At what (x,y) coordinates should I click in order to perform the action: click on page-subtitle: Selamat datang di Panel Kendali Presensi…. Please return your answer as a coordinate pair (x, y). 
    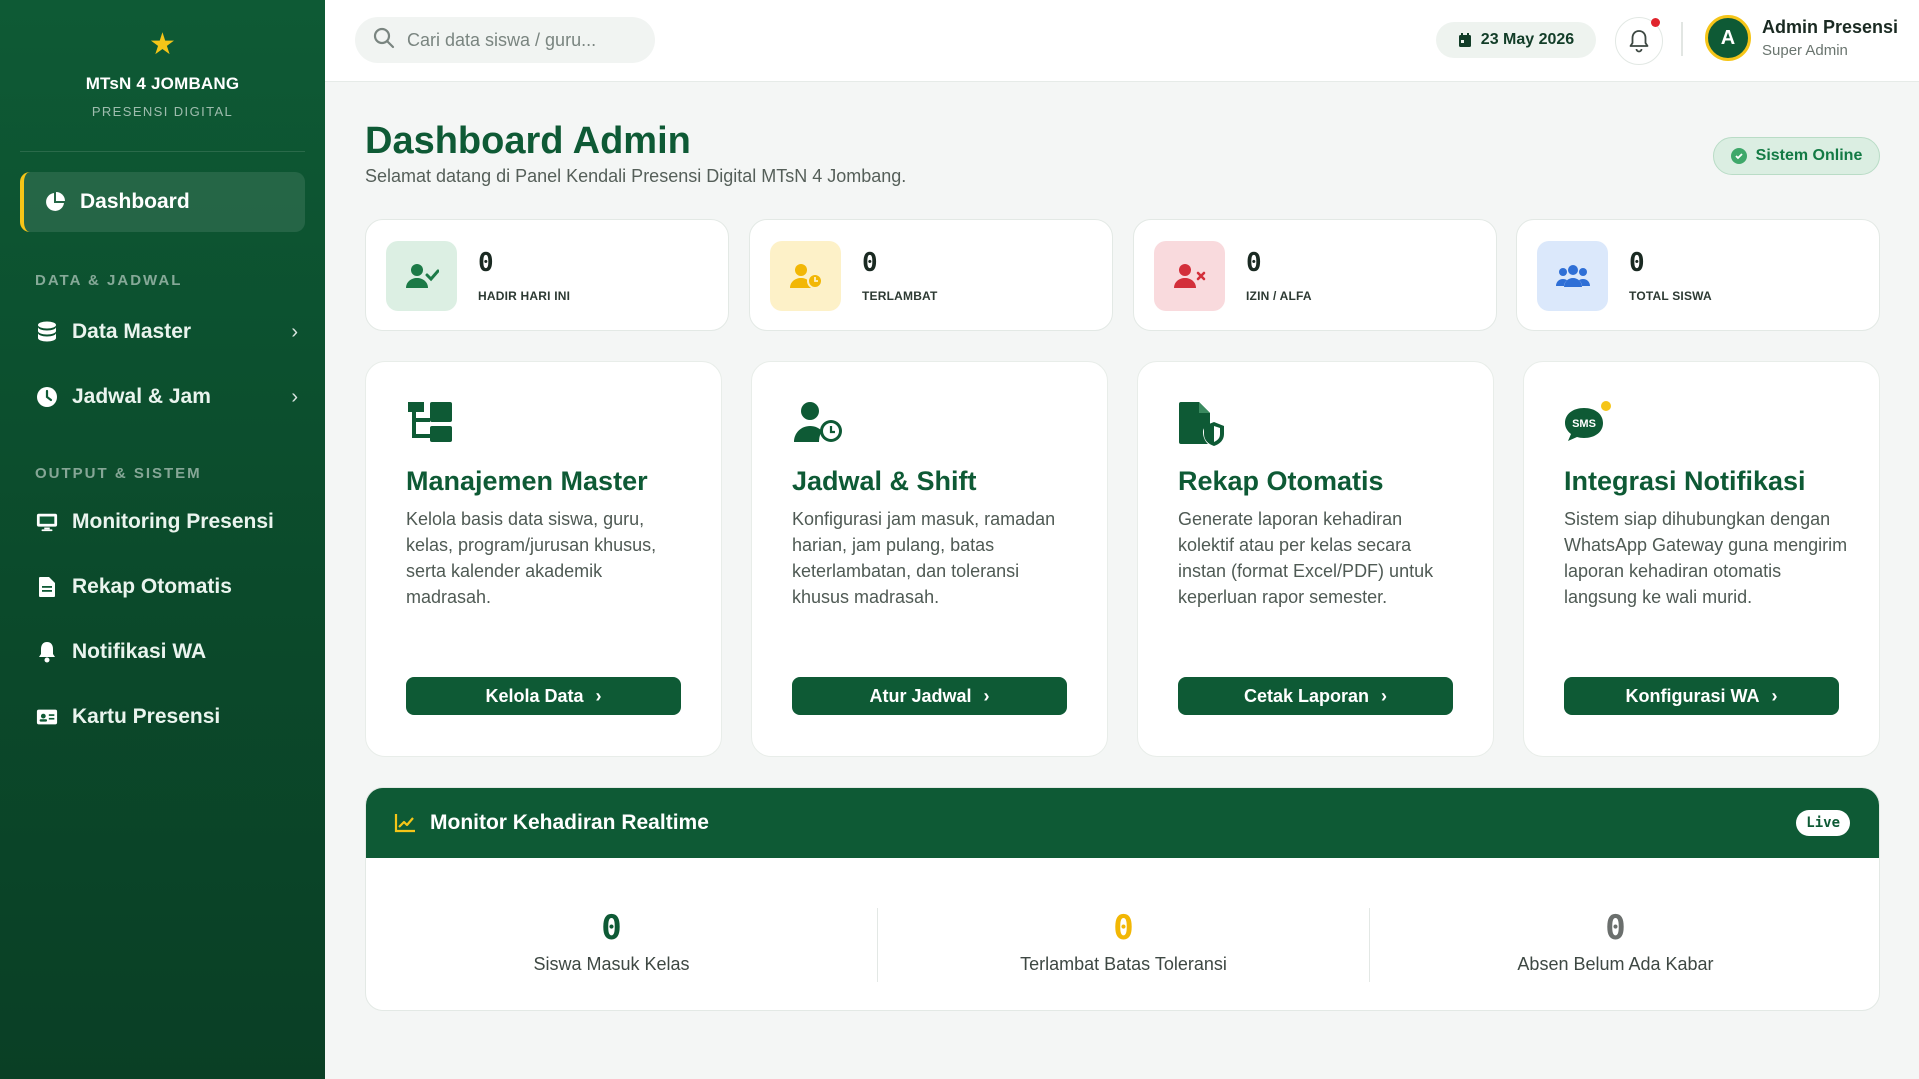
    Looking at the image, I should click on (636, 176).